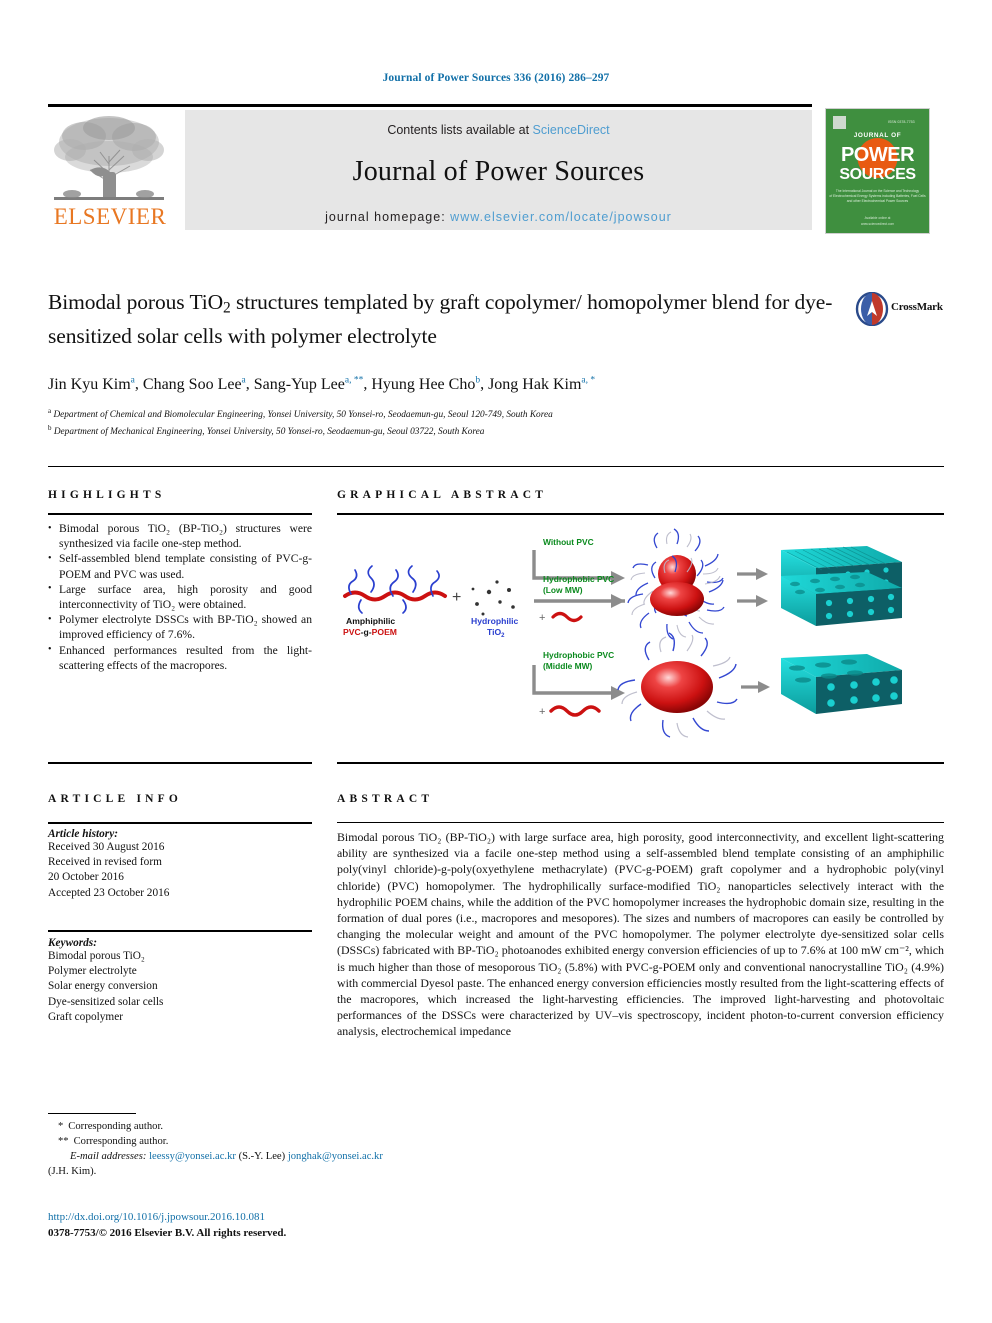 This screenshot has height=1323, width=992. Describe the element at coordinates (423, 384) in the screenshot. I see `author-name: Hyung Hee Cho` at that location.